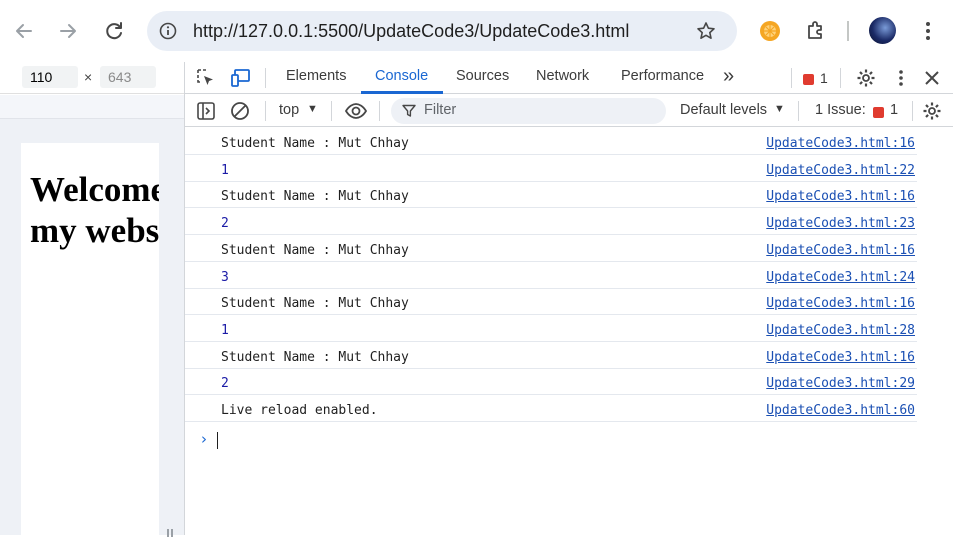 The height and width of the screenshot is (537, 953). I want to click on resize-gutter, so click(171, 340).